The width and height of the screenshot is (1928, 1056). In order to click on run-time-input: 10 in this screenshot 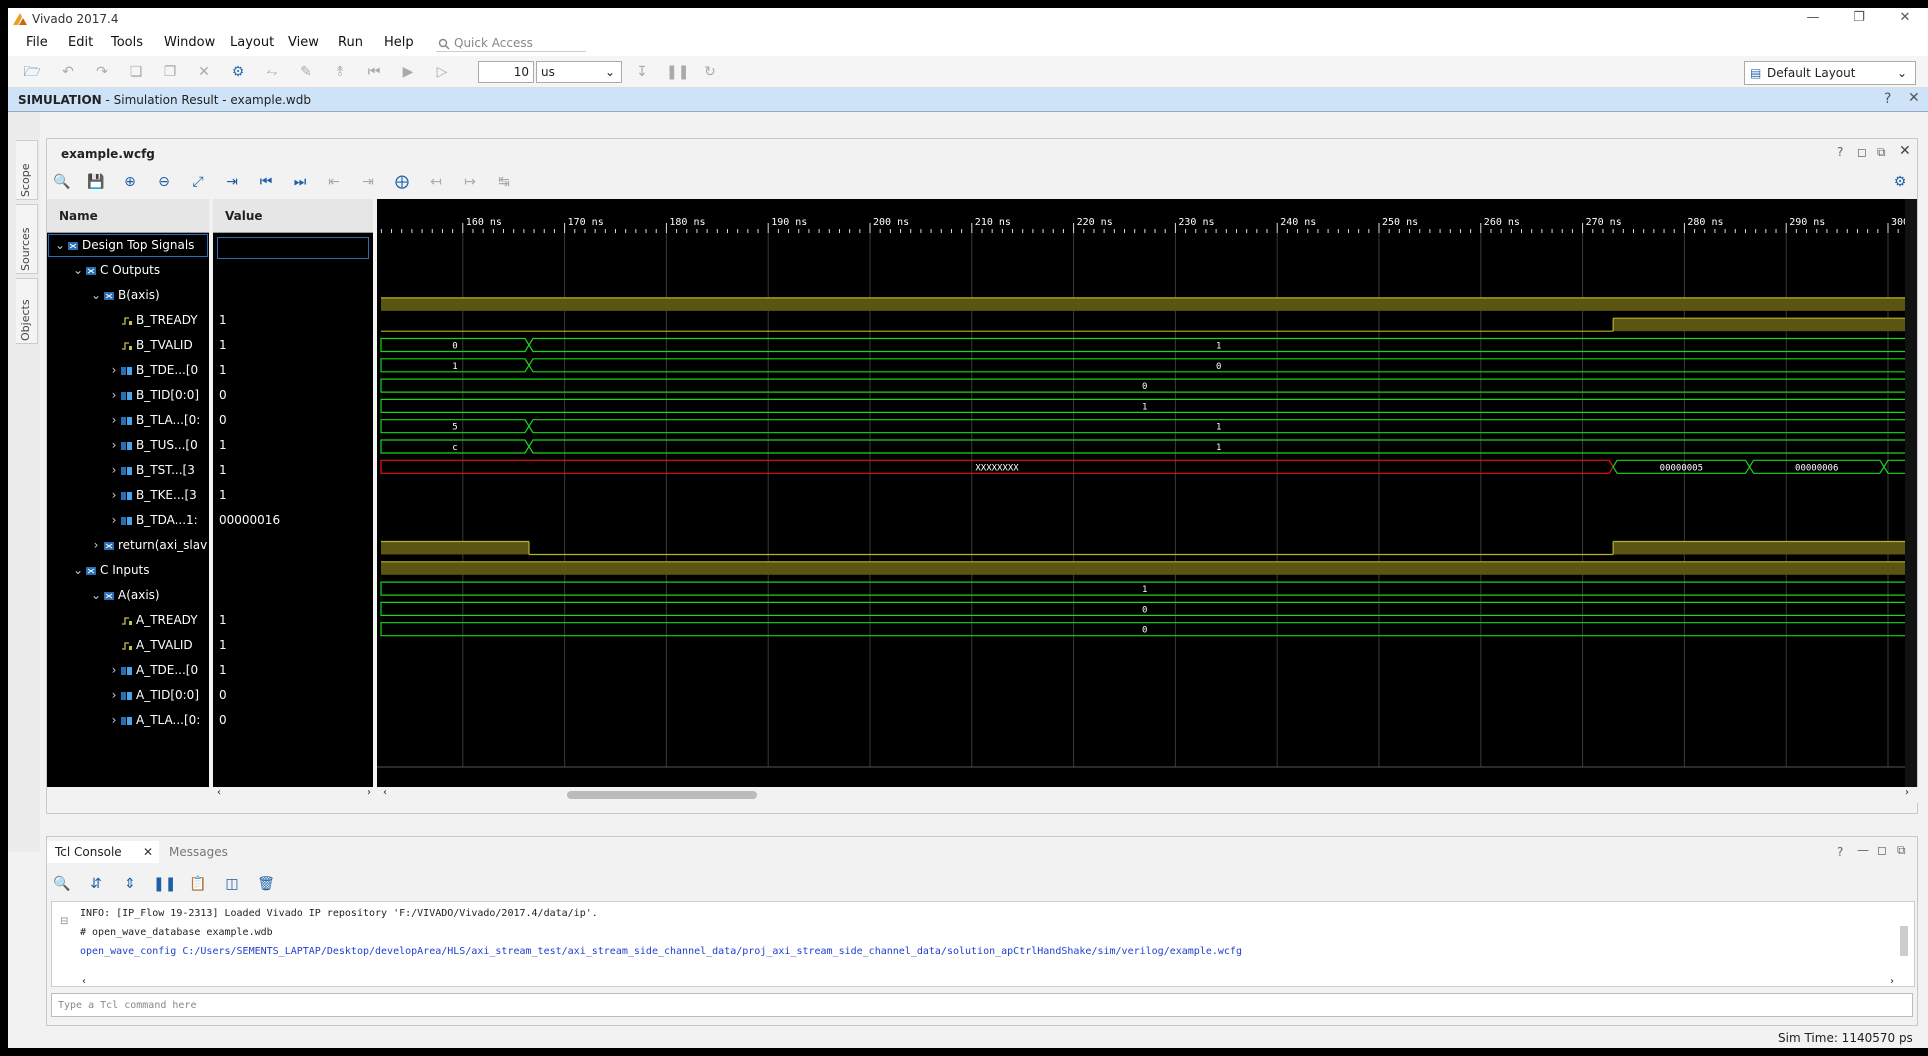, I will do `click(506, 72)`.